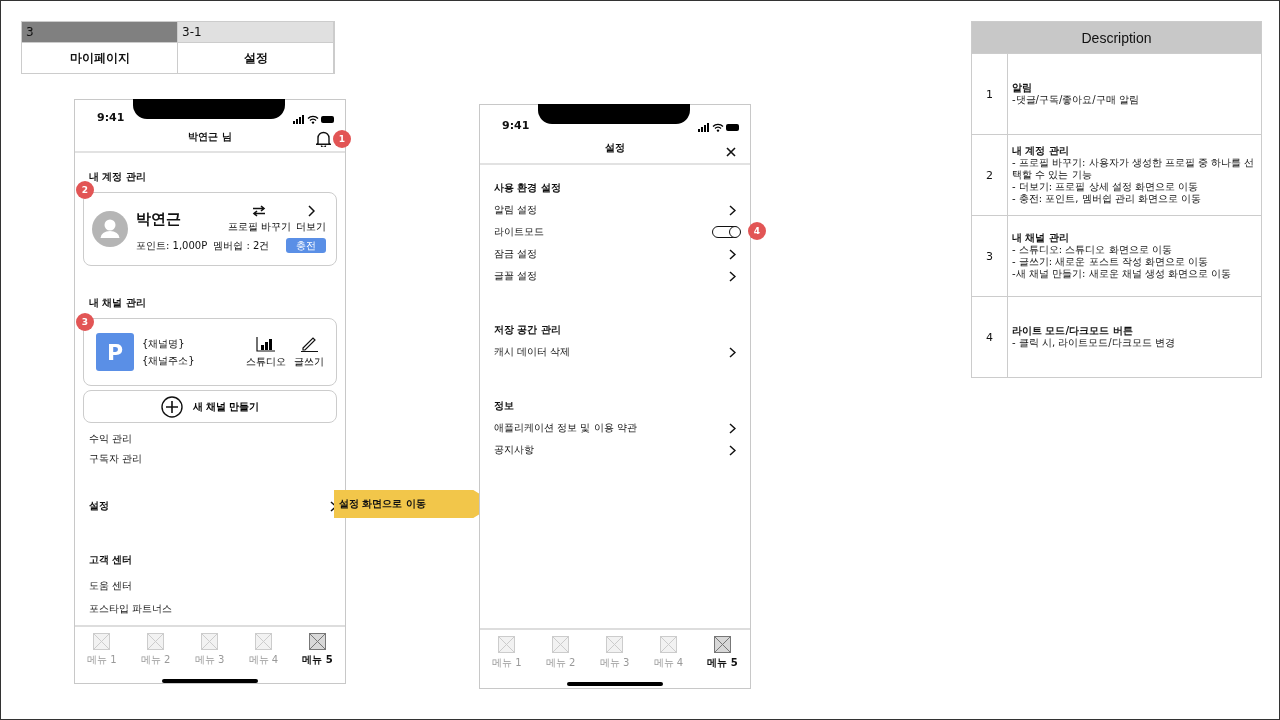 This screenshot has height=720, width=1280. What do you see at coordinates (726, 232) in the screenshot?
I see `toggle-switch` at bounding box center [726, 232].